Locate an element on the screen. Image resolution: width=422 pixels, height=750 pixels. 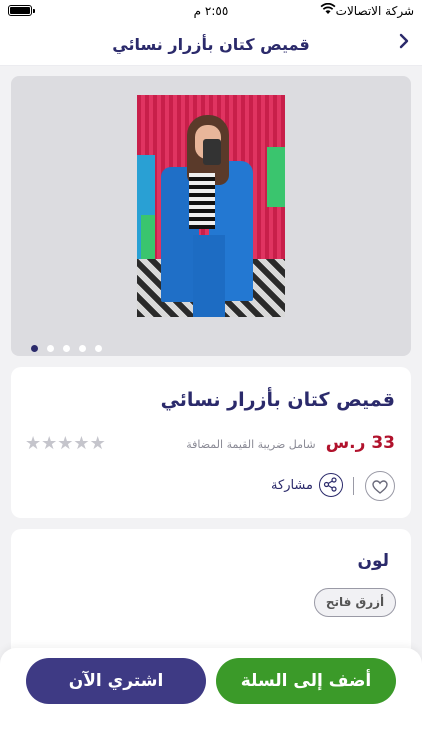
buy-now-button: اشتري الآن is located at coordinates (116, 681).